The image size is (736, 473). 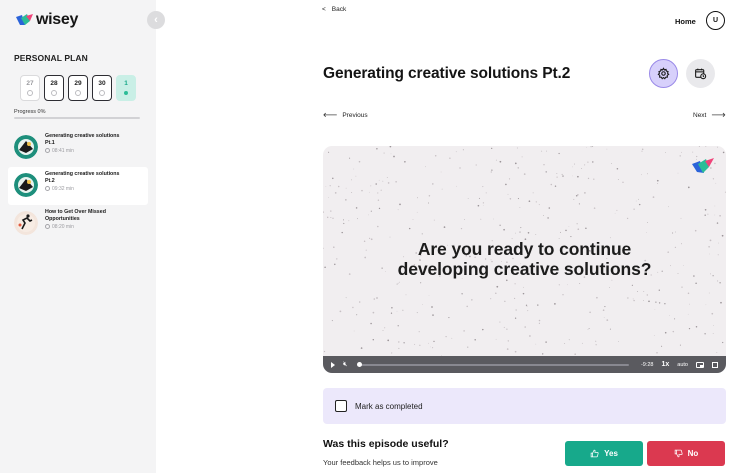 I want to click on wisey-logo: wisey, so click(x=47, y=20).